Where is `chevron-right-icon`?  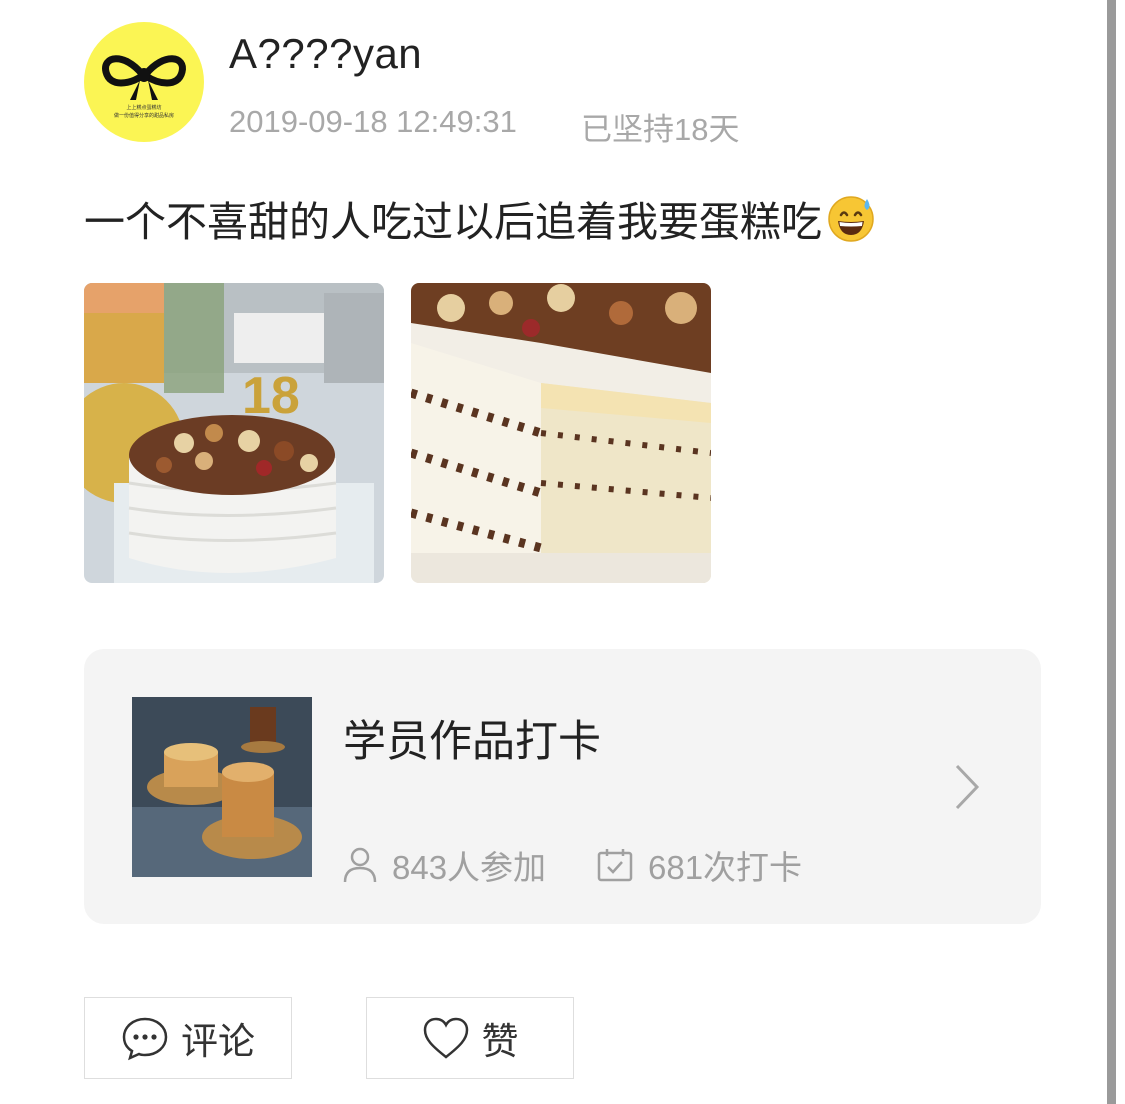
chevron-right-icon is located at coordinates (967, 787).